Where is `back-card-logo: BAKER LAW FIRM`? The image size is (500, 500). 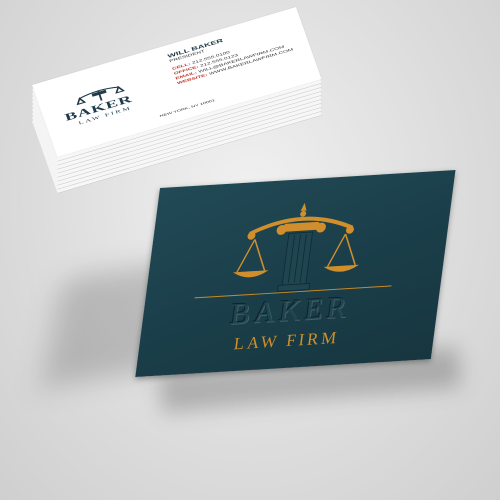
back-card-logo: BAKER LAW FIRM is located at coordinates (103, 103).